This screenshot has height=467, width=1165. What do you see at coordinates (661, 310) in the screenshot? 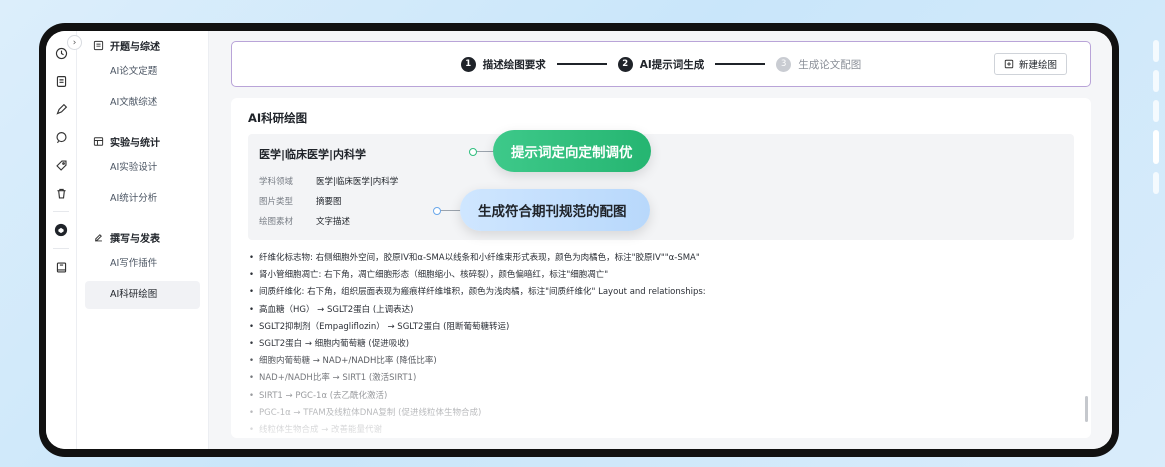
I see `list-item: 高血糖（HG） → SGLT2蛋白 (上调表达)` at bounding box center [661, 310].